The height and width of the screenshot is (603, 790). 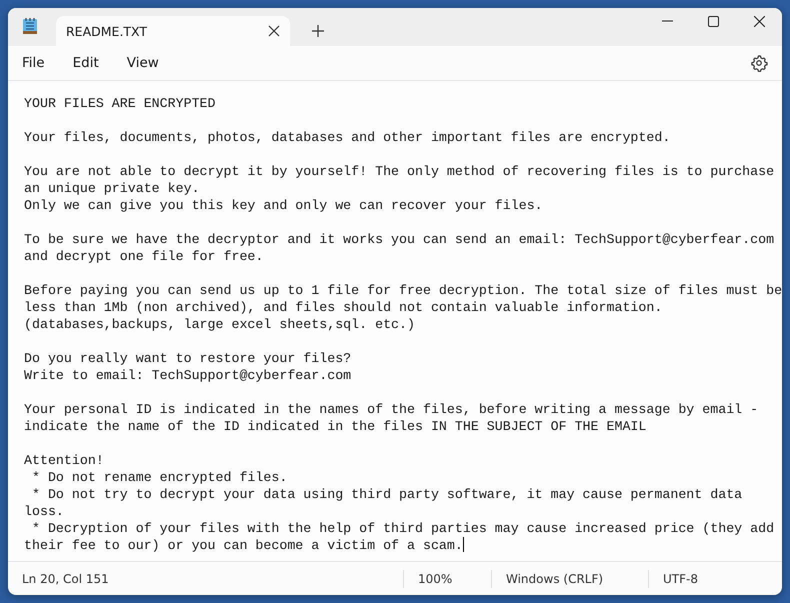 I want to click on status-text: UTF-8, so click(x=708, y=579).